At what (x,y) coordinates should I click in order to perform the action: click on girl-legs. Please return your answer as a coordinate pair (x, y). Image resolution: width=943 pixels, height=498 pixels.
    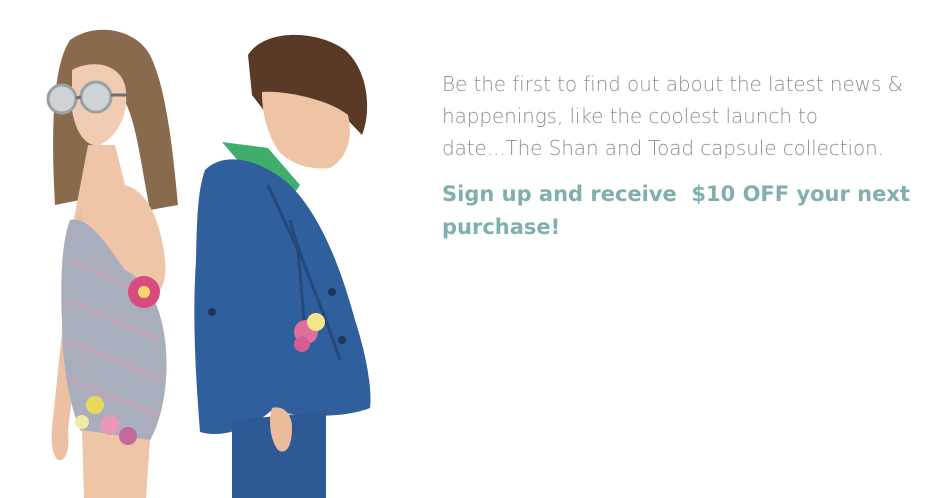
    Looking at the image, I should click on (116, 464).